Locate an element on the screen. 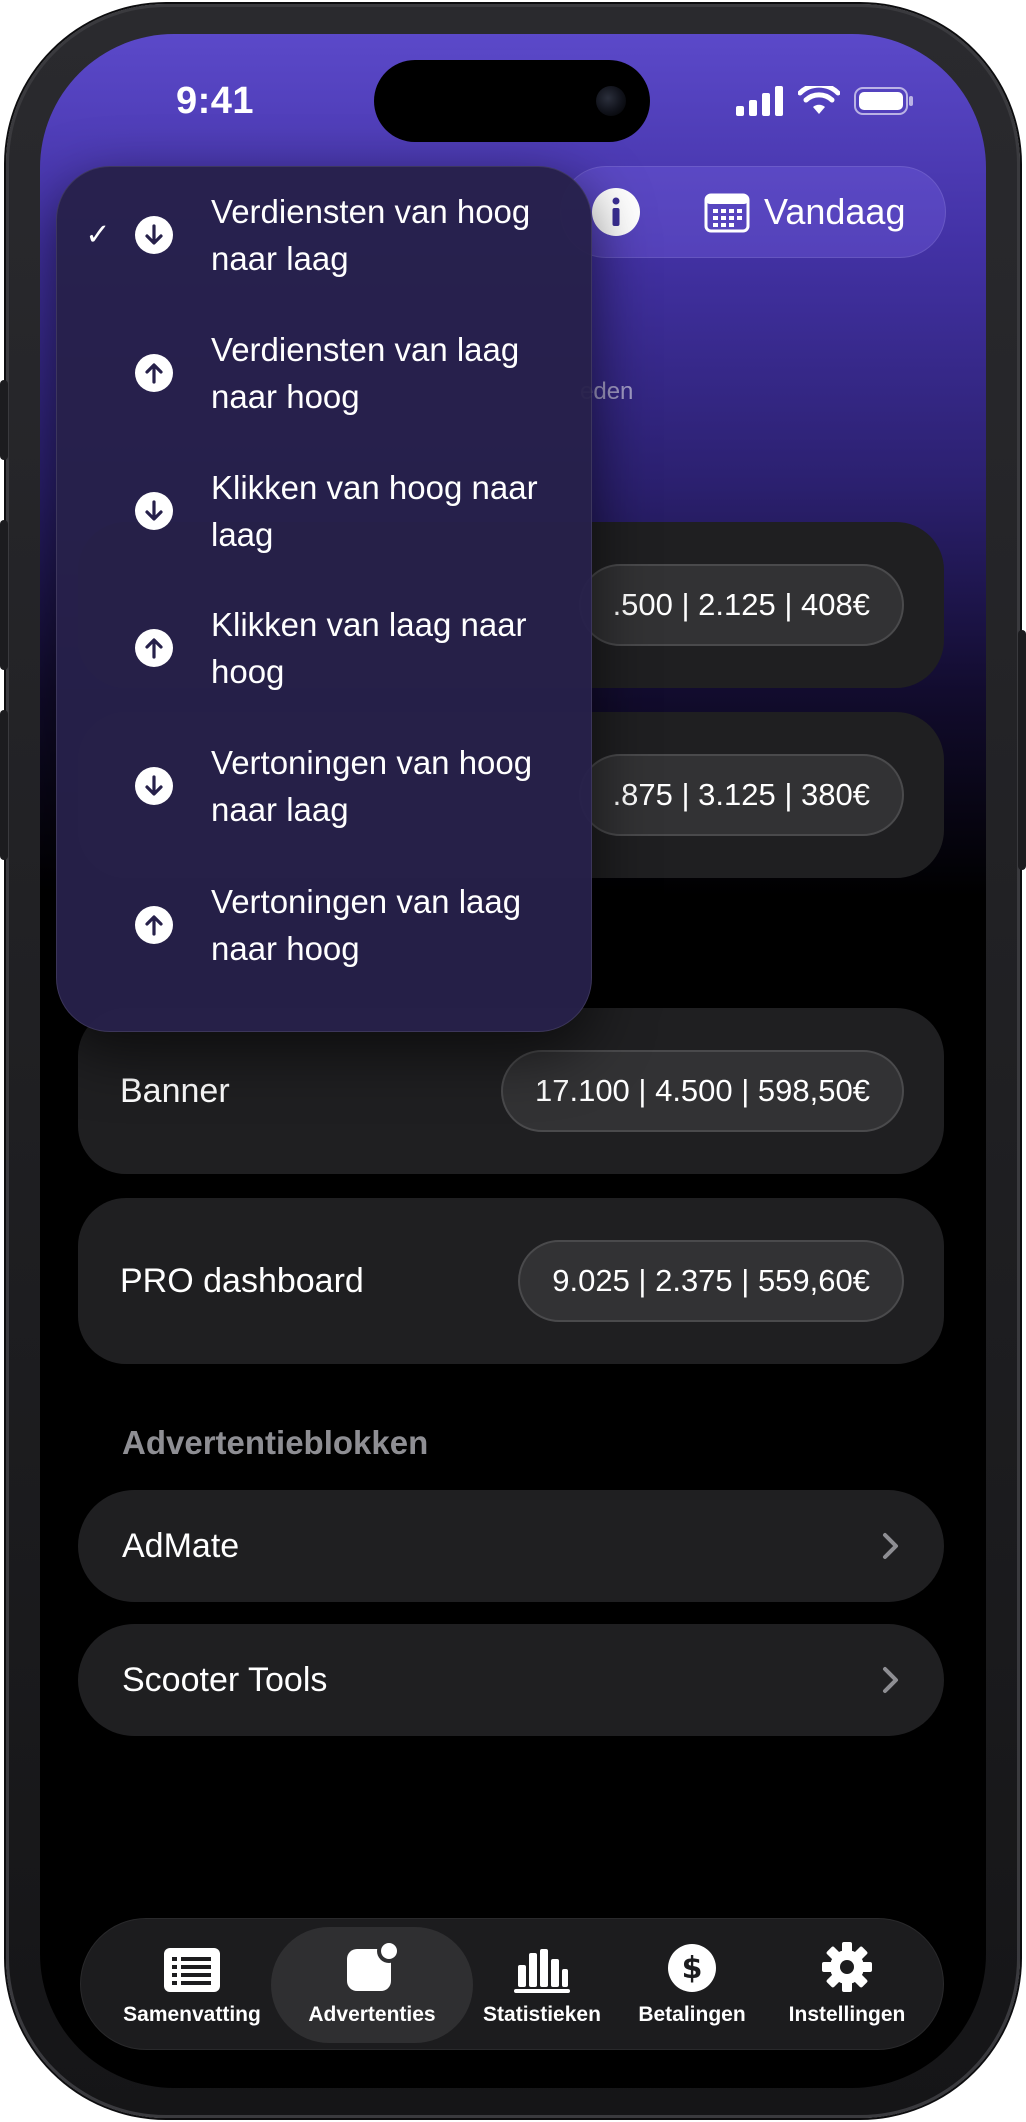 This screenshot has height=2122, width=1026. sort-option-clicks-desc: Klikken van hoog naar laag is located at coordinates (325, 511).